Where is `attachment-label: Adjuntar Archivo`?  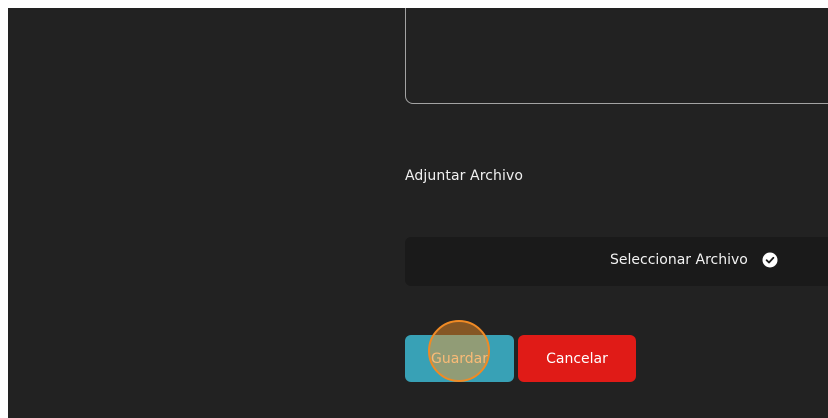
attachment-label: Adjuntar Archivo is located at coordinates (464, 176).